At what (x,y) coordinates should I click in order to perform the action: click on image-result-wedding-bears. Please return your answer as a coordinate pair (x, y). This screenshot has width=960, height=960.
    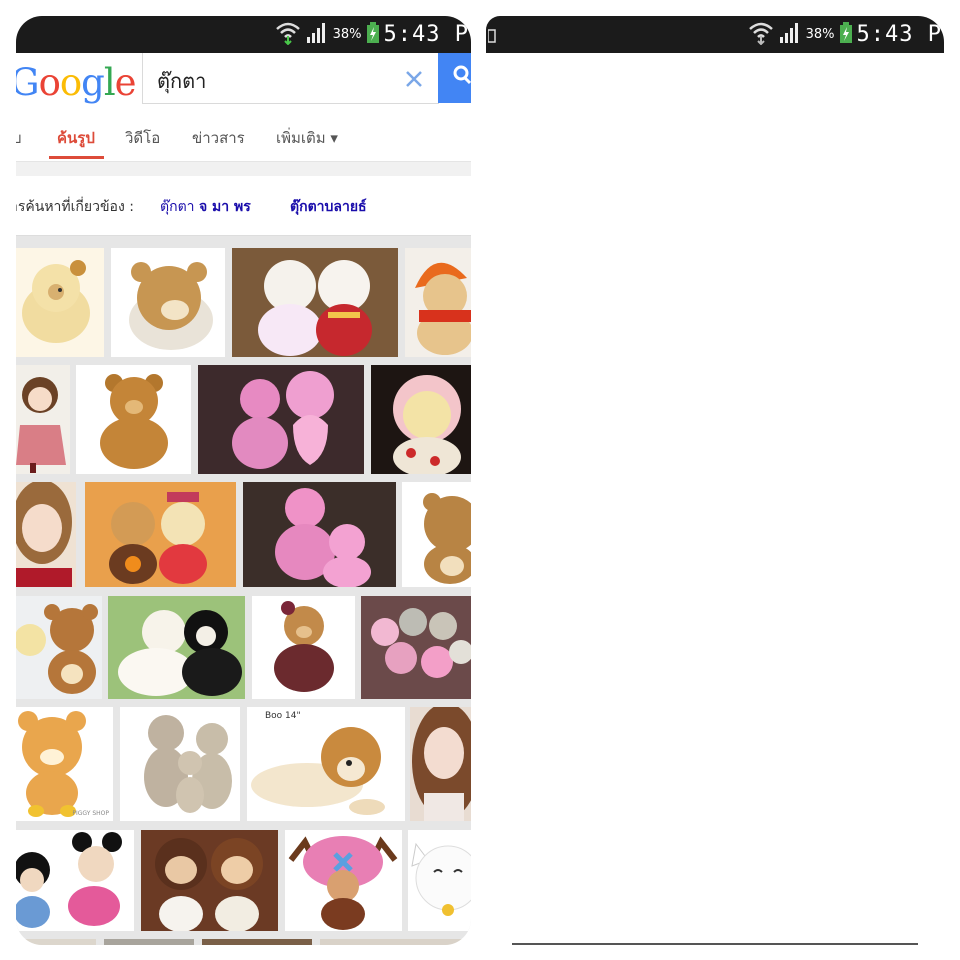
    Looking at the image, I should click on (176, 647).